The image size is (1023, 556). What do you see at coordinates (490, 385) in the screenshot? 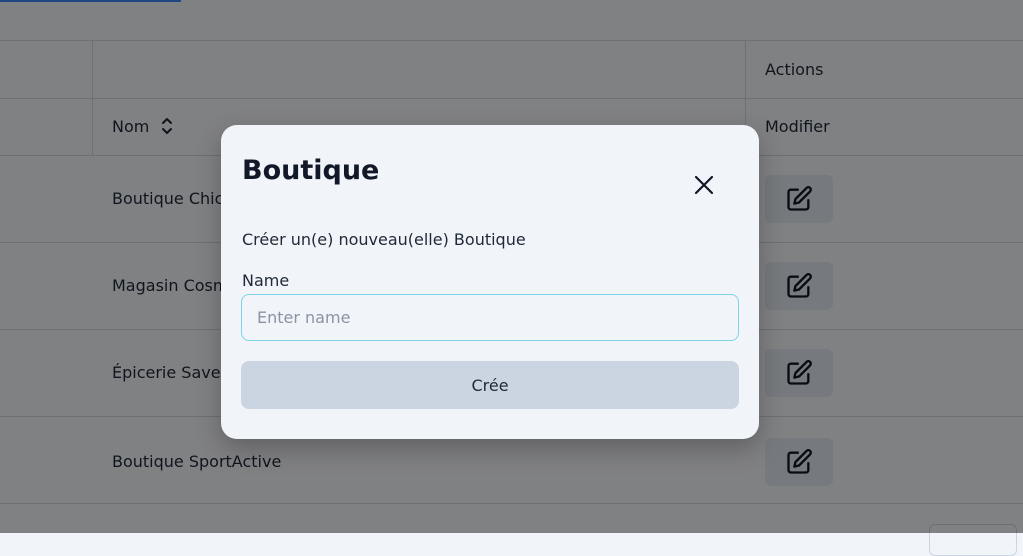
I see `create-button: Crée` at bounding box center [490, 385].